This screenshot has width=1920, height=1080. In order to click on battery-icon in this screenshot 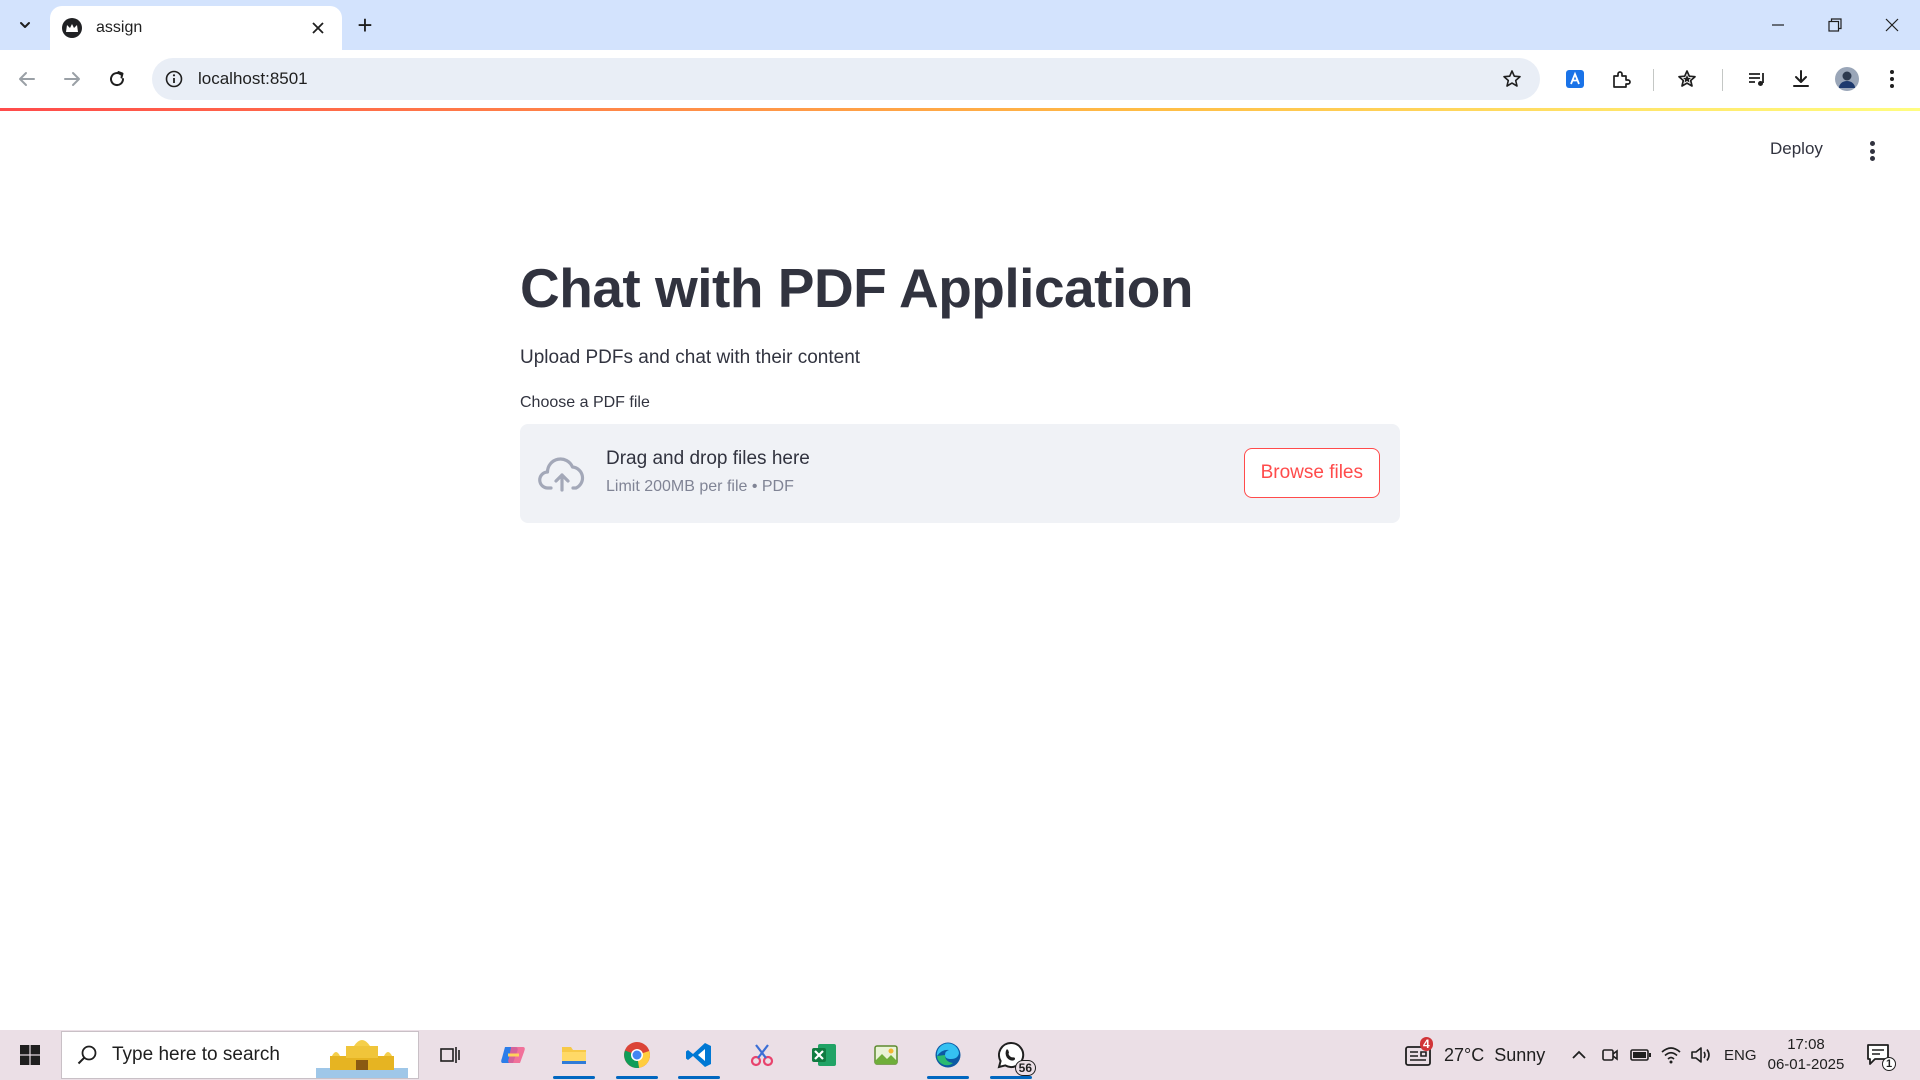, I will do `click(1641, 1055)`.